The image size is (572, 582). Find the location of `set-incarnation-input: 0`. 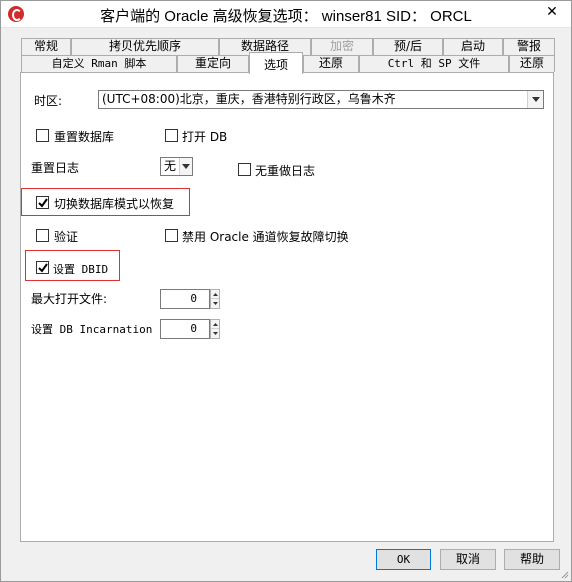

set-incarnation-input: 0 is located at coordinates (185, 329).